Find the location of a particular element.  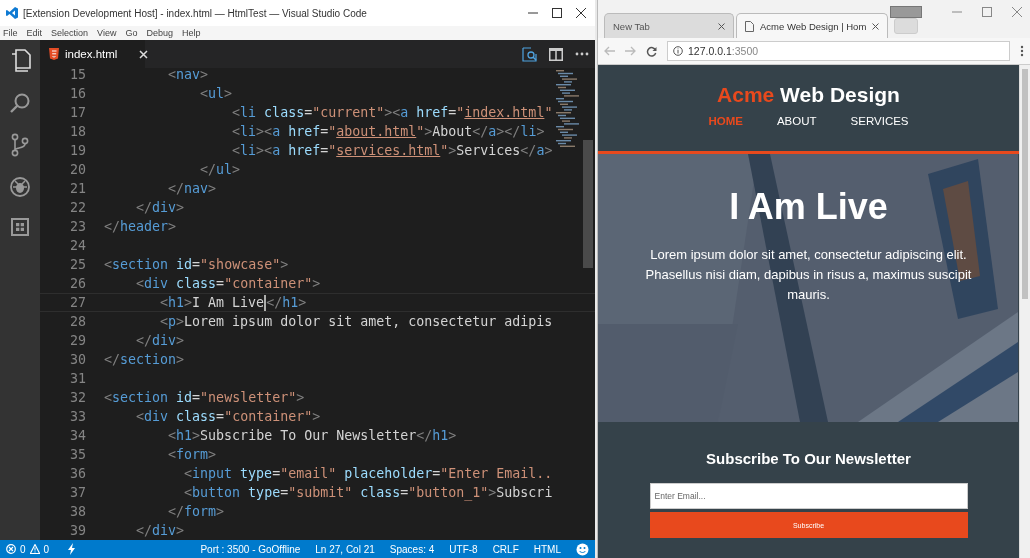

code-line: </section> is located at coordinates (145, 360).